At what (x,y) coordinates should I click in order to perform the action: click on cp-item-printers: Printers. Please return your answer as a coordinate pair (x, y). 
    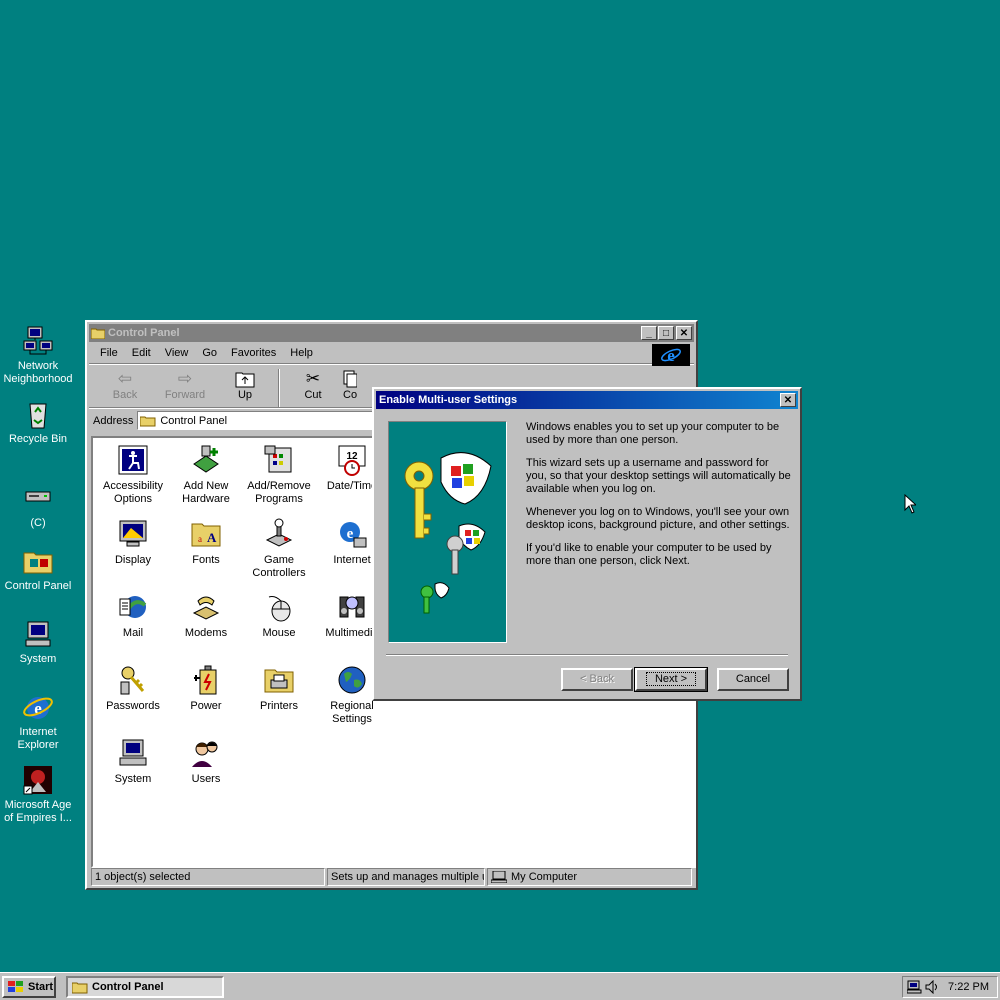
    Looking at the image, I should click on (279, 688).